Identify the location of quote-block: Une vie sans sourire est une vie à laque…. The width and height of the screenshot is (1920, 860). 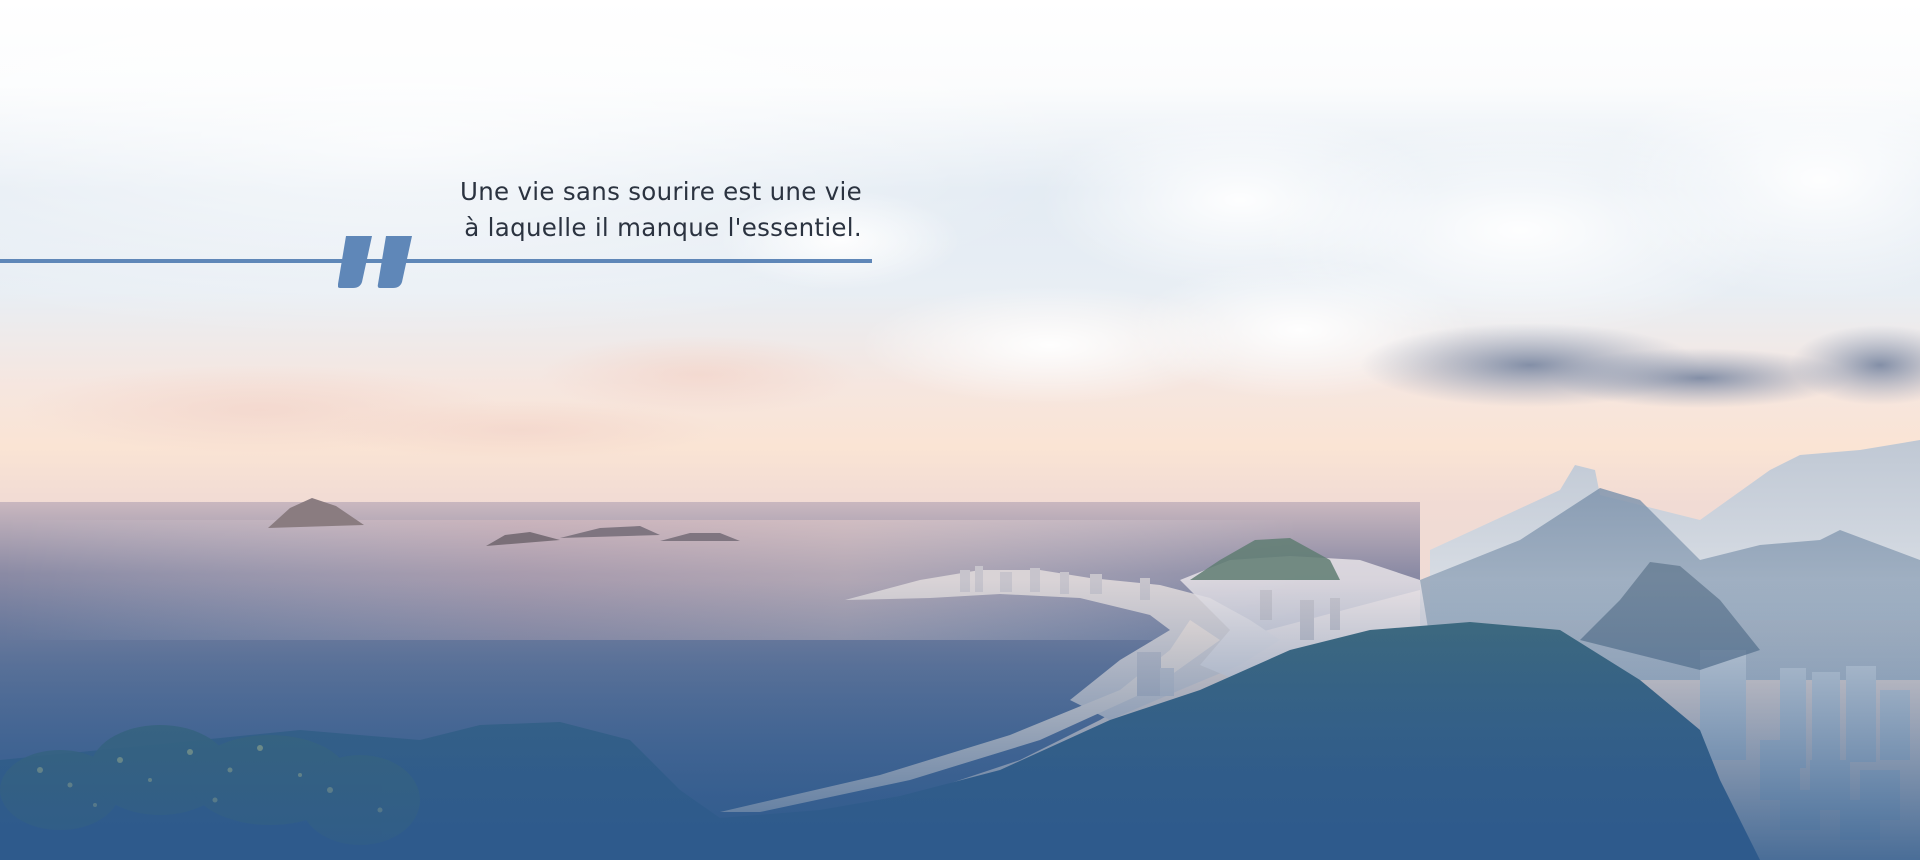
(436, 230).